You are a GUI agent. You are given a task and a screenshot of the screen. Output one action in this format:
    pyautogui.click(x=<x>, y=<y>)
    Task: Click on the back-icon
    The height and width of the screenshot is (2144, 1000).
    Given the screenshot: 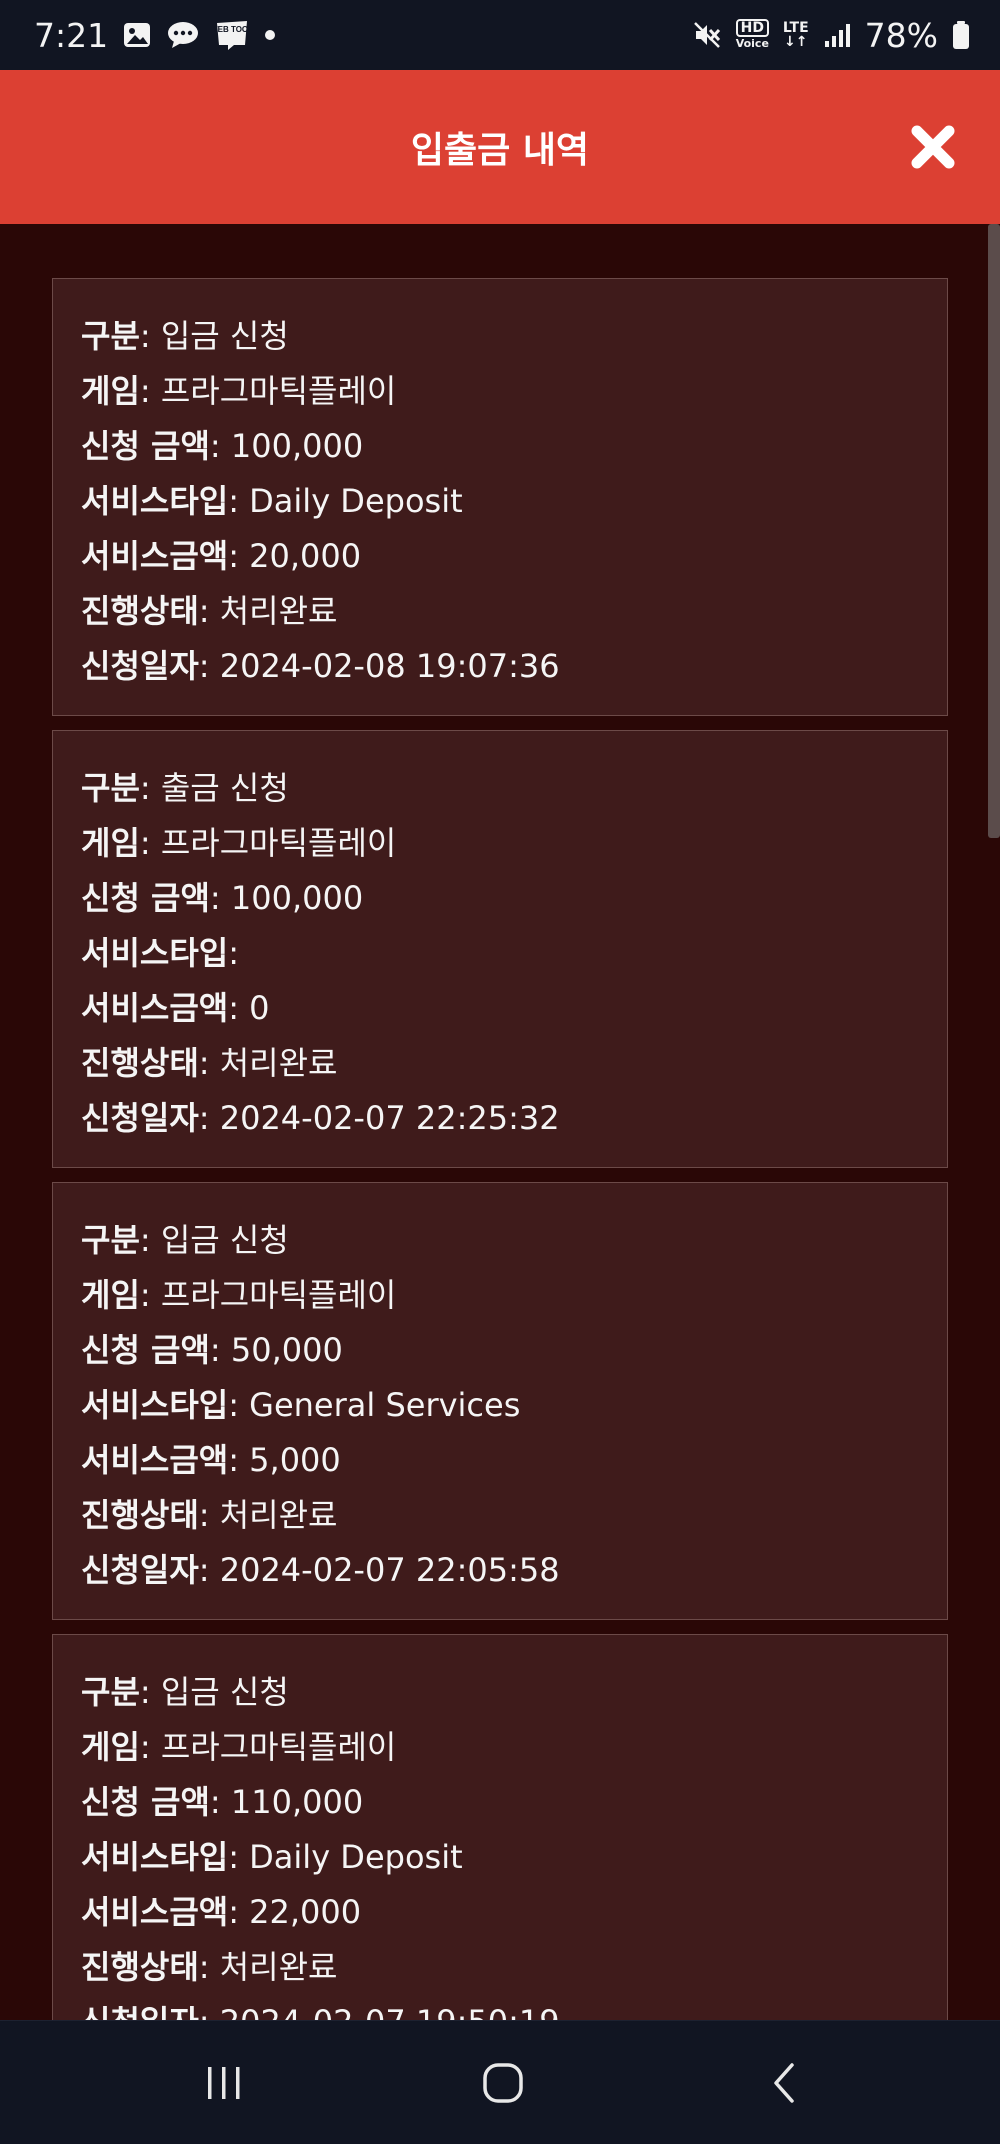 What is the action you would take?
    pyautogui.click(x=784, y=2083)
    